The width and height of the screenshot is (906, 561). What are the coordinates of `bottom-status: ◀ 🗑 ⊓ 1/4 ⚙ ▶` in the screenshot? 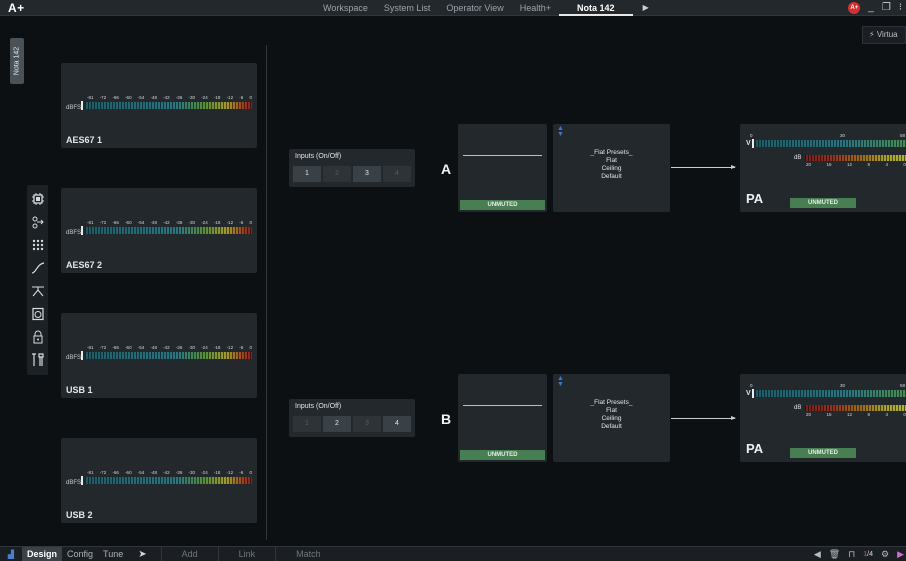 It's located at (860, 554).